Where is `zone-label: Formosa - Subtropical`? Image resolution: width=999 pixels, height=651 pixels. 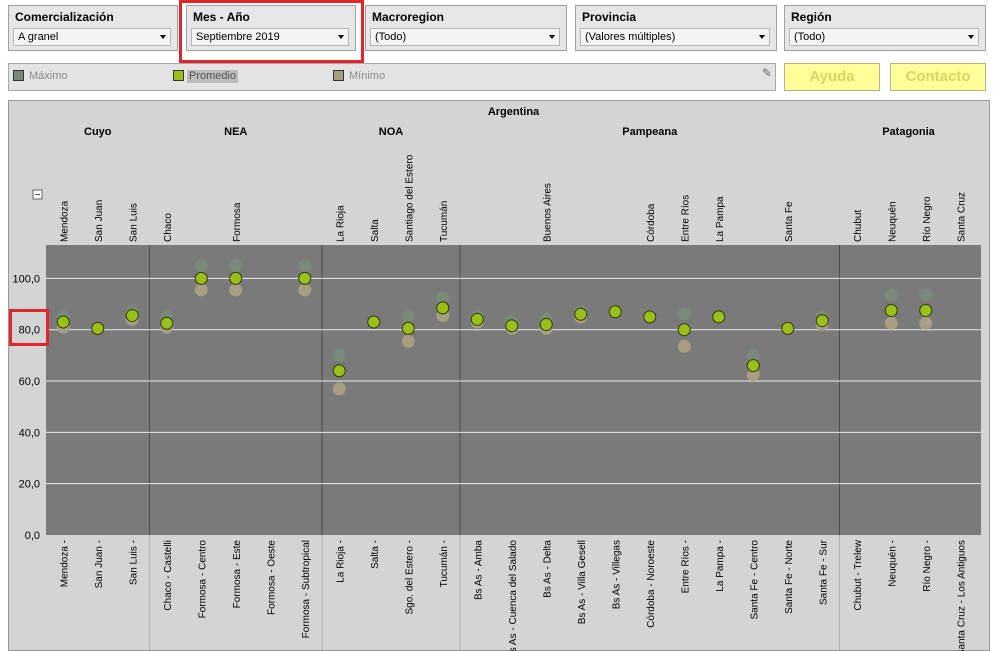 zone-label: Formosa - Subtropical is located at coordinates (306, 589).